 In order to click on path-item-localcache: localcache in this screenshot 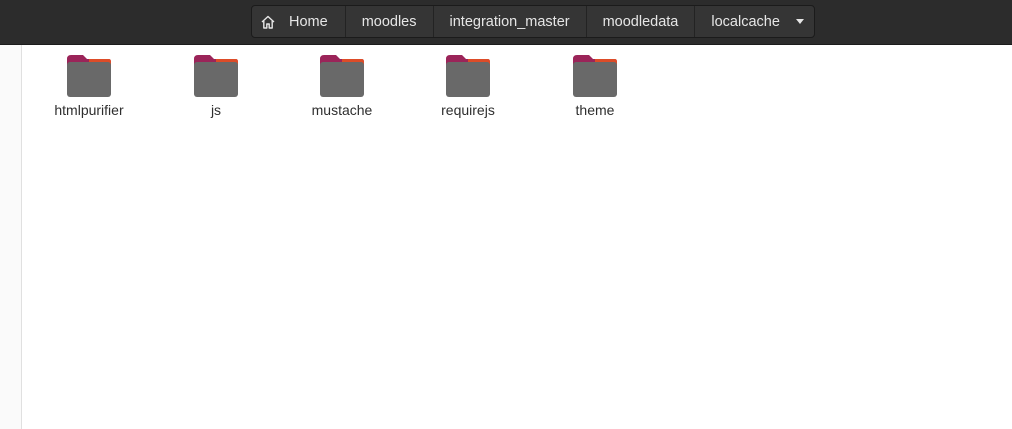, I will do `click(754, 21)`.